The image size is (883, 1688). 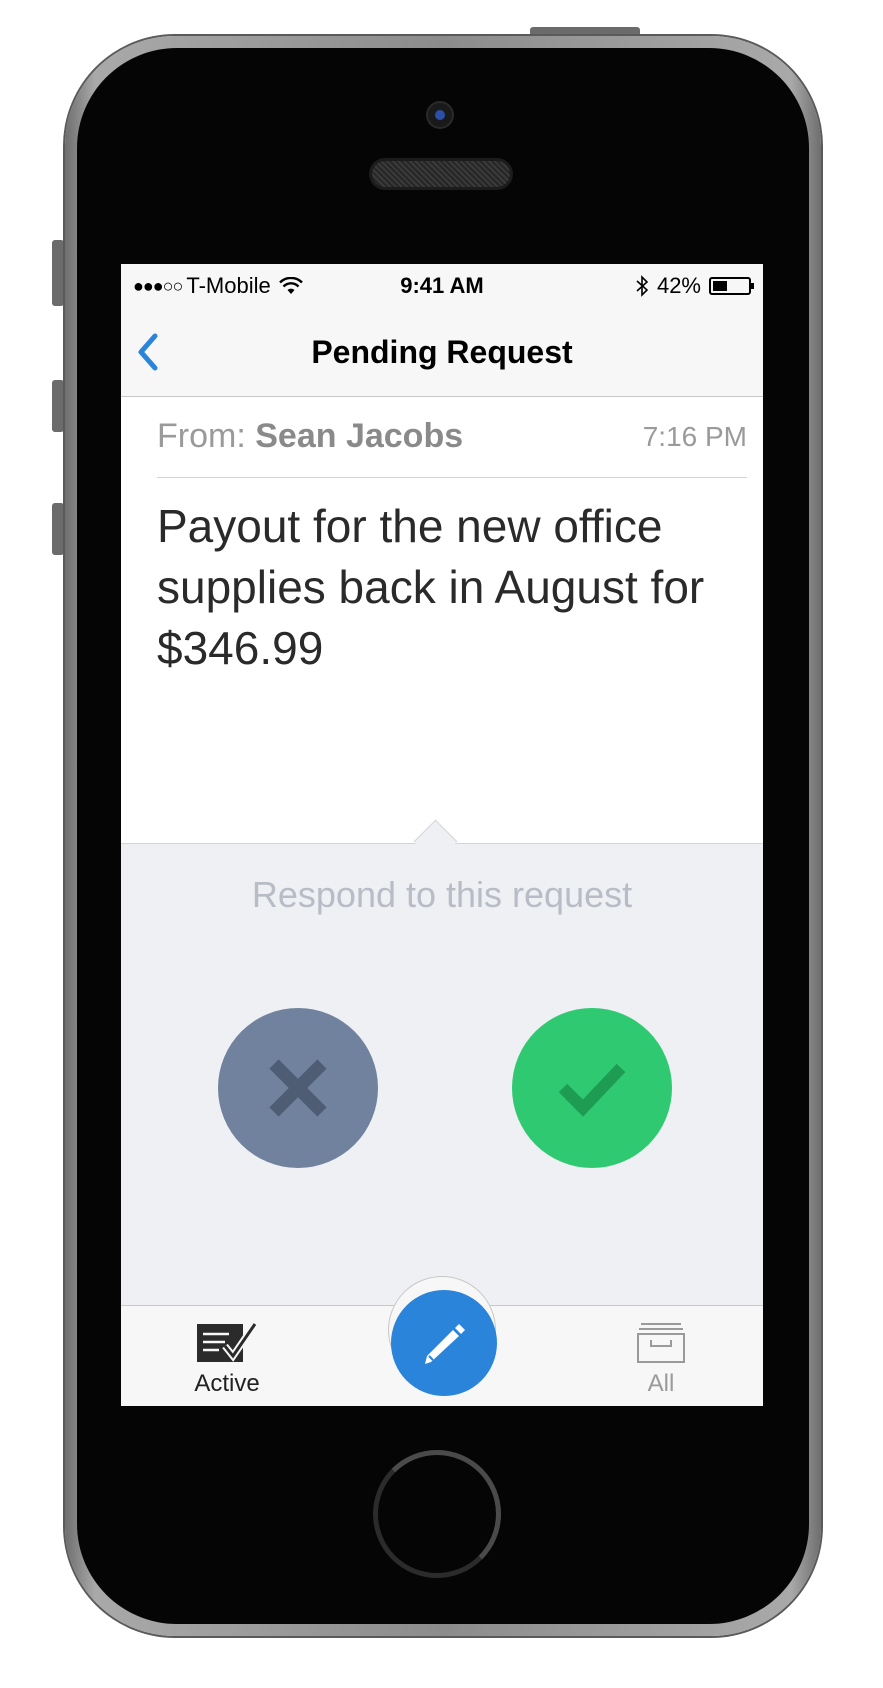 I want to click on page-title: Pending Request, so click(x=442, y=352).